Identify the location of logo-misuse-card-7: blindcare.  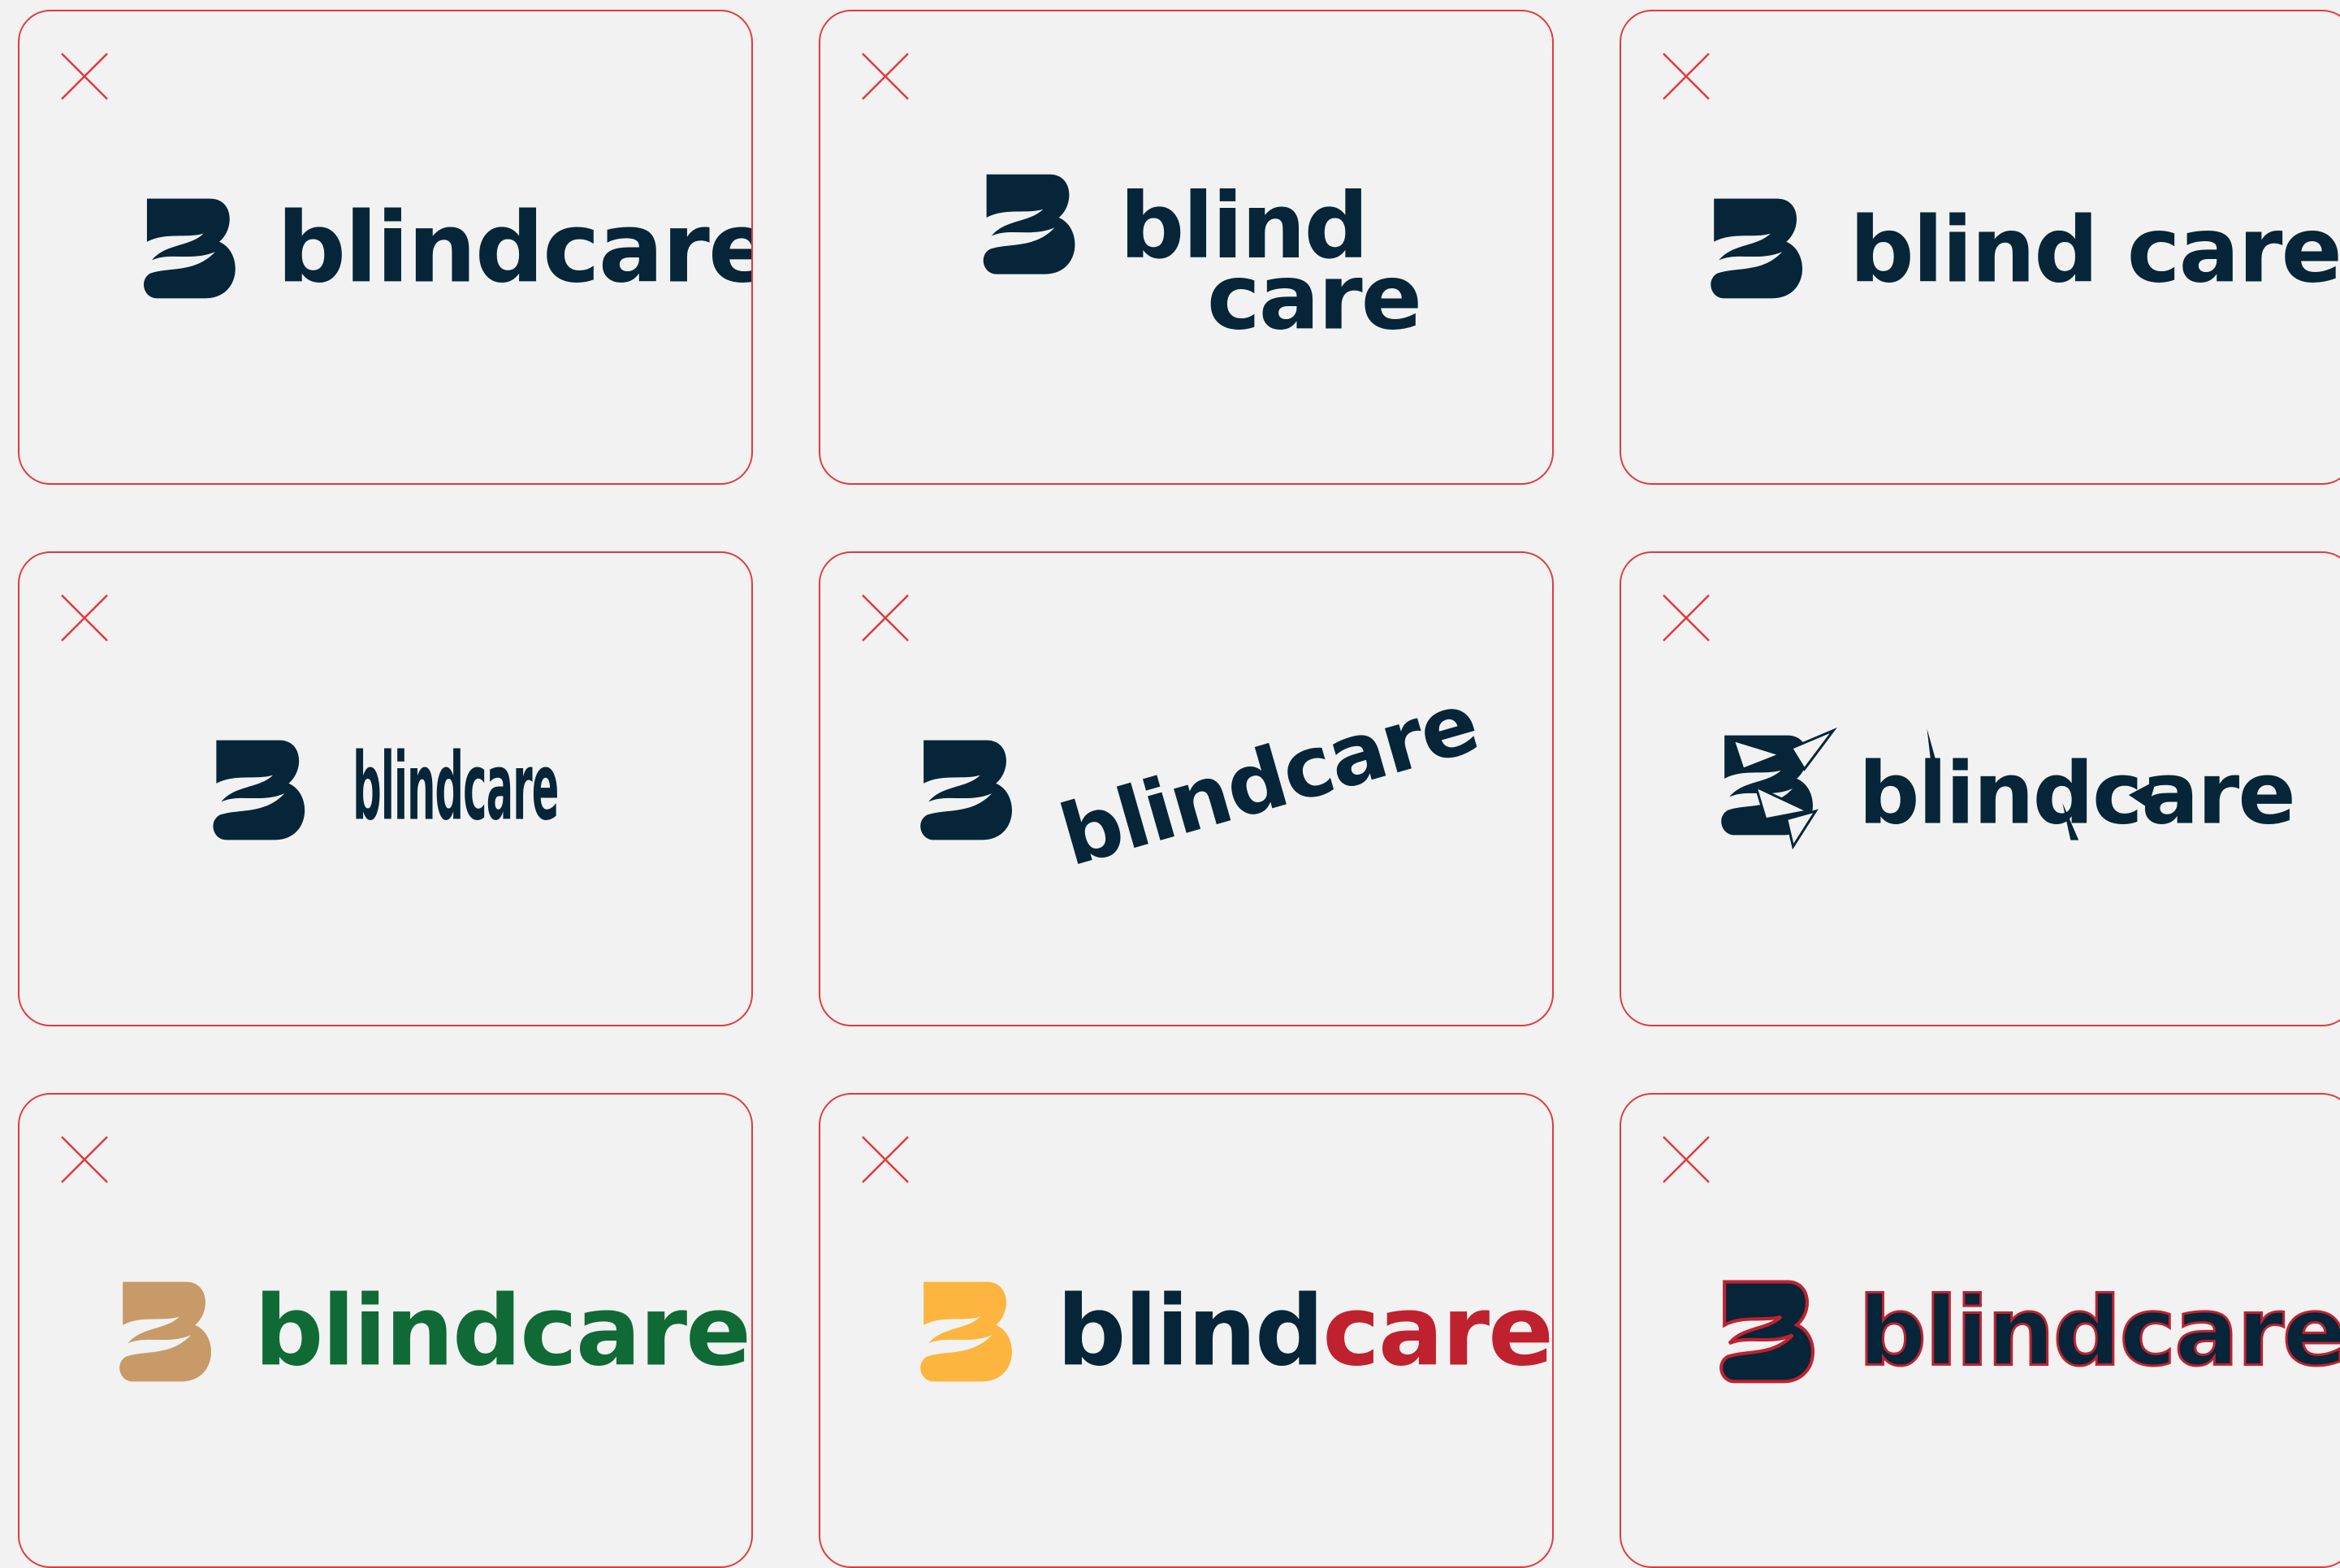
(386, 1330).